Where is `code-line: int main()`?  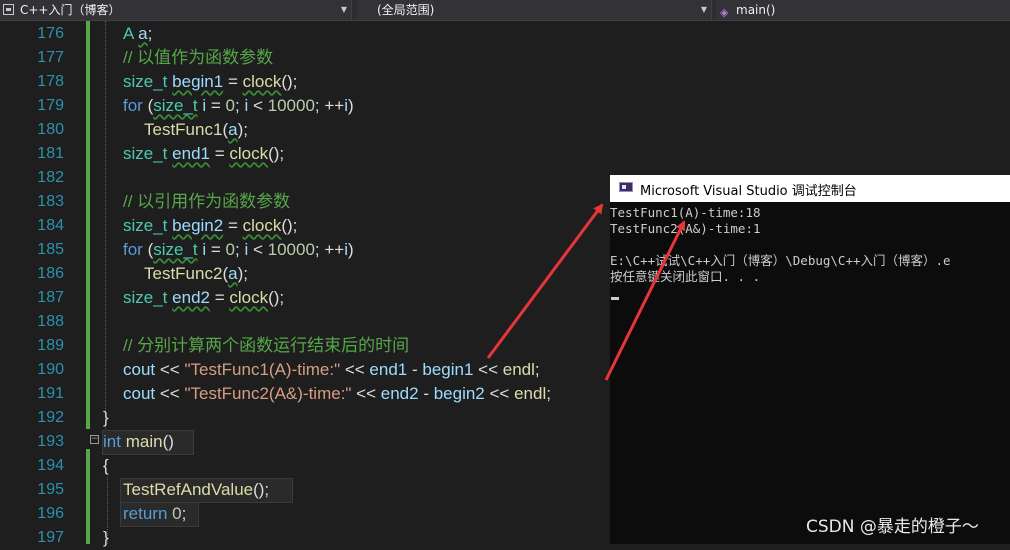
code-line: int main() is located at coordinates (138, 442).